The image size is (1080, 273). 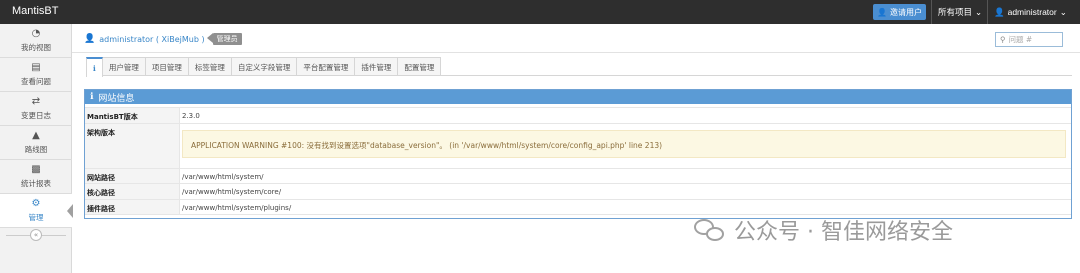 What do you see at coordinates (36, 47) in the screenshot?
I see `sidebar-item-label: 我的视图` at bounding box center [36, 47].